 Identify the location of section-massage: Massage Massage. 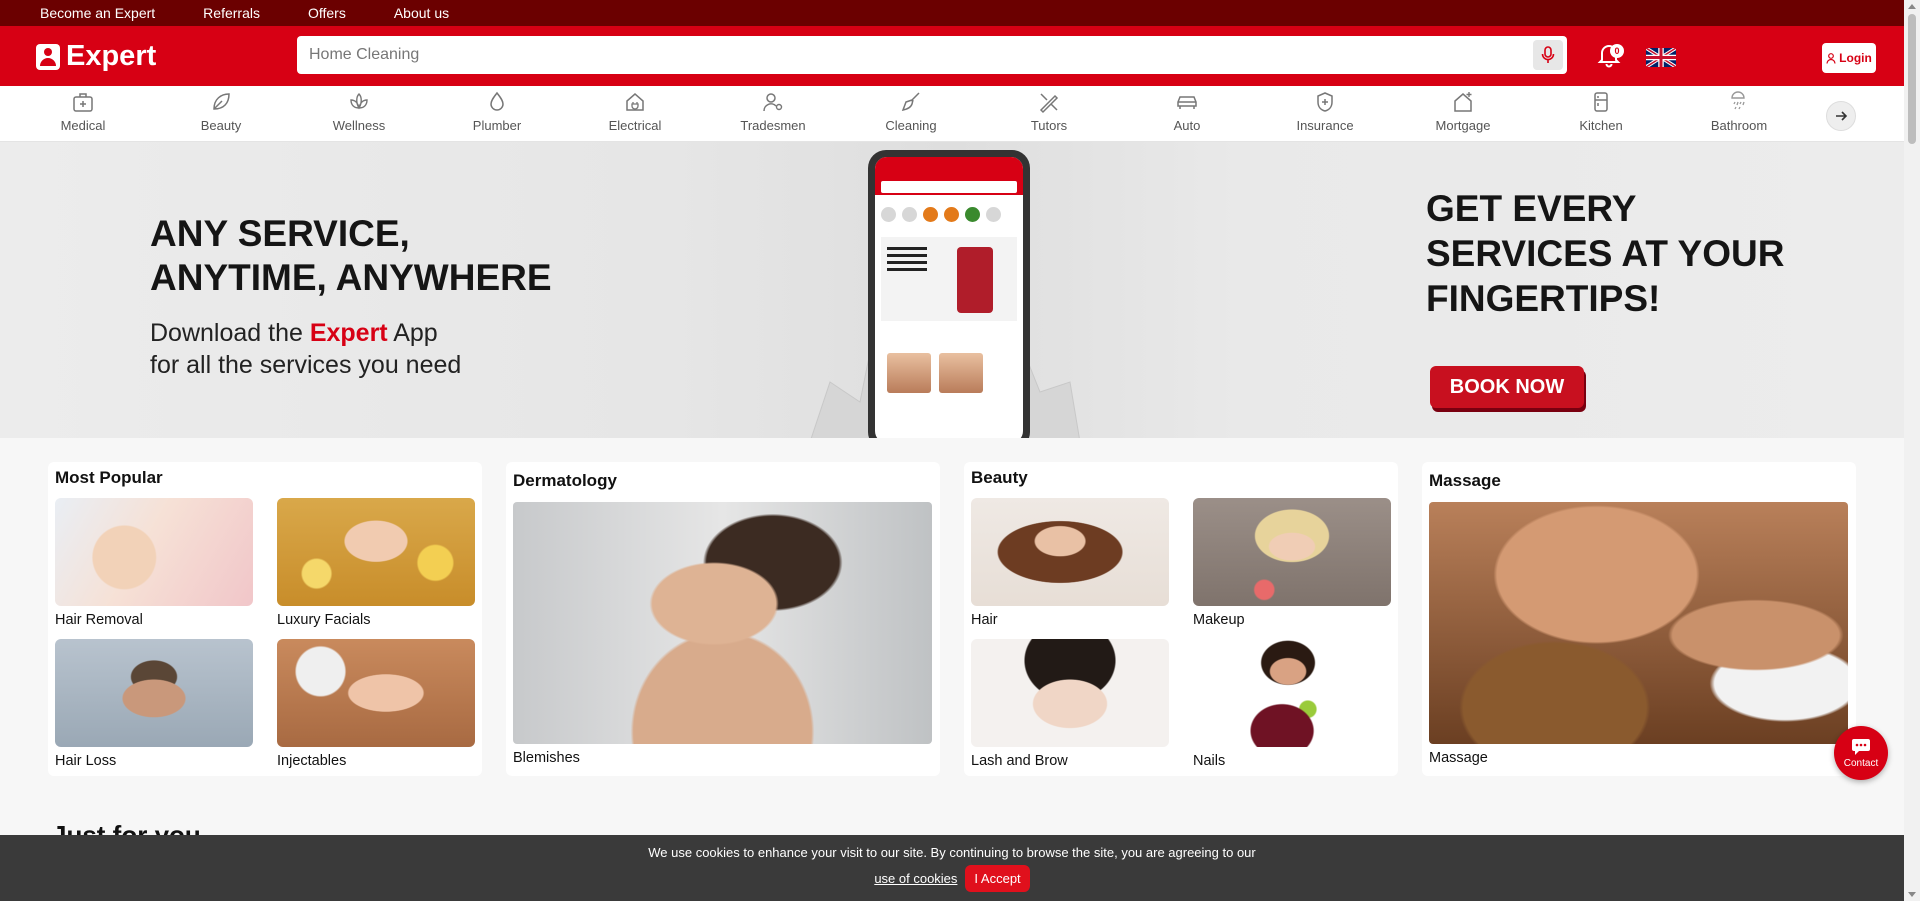
(1639, 619).